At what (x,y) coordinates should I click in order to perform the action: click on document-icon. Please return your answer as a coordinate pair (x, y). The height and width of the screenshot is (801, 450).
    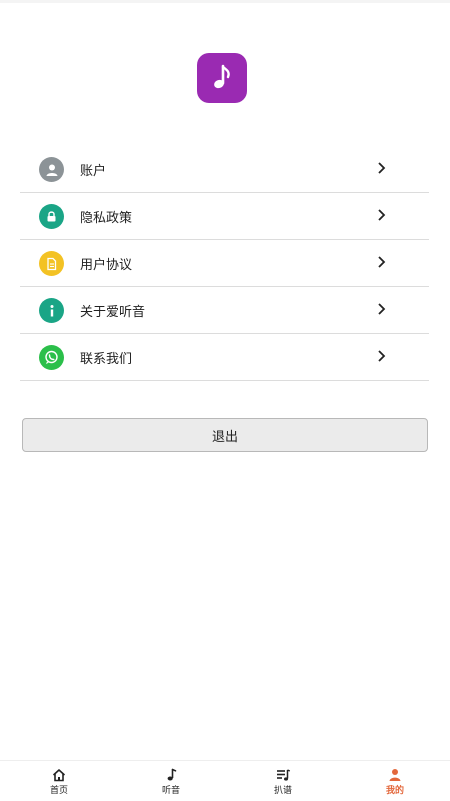
    Looking at the image, I should click on (51, 263).